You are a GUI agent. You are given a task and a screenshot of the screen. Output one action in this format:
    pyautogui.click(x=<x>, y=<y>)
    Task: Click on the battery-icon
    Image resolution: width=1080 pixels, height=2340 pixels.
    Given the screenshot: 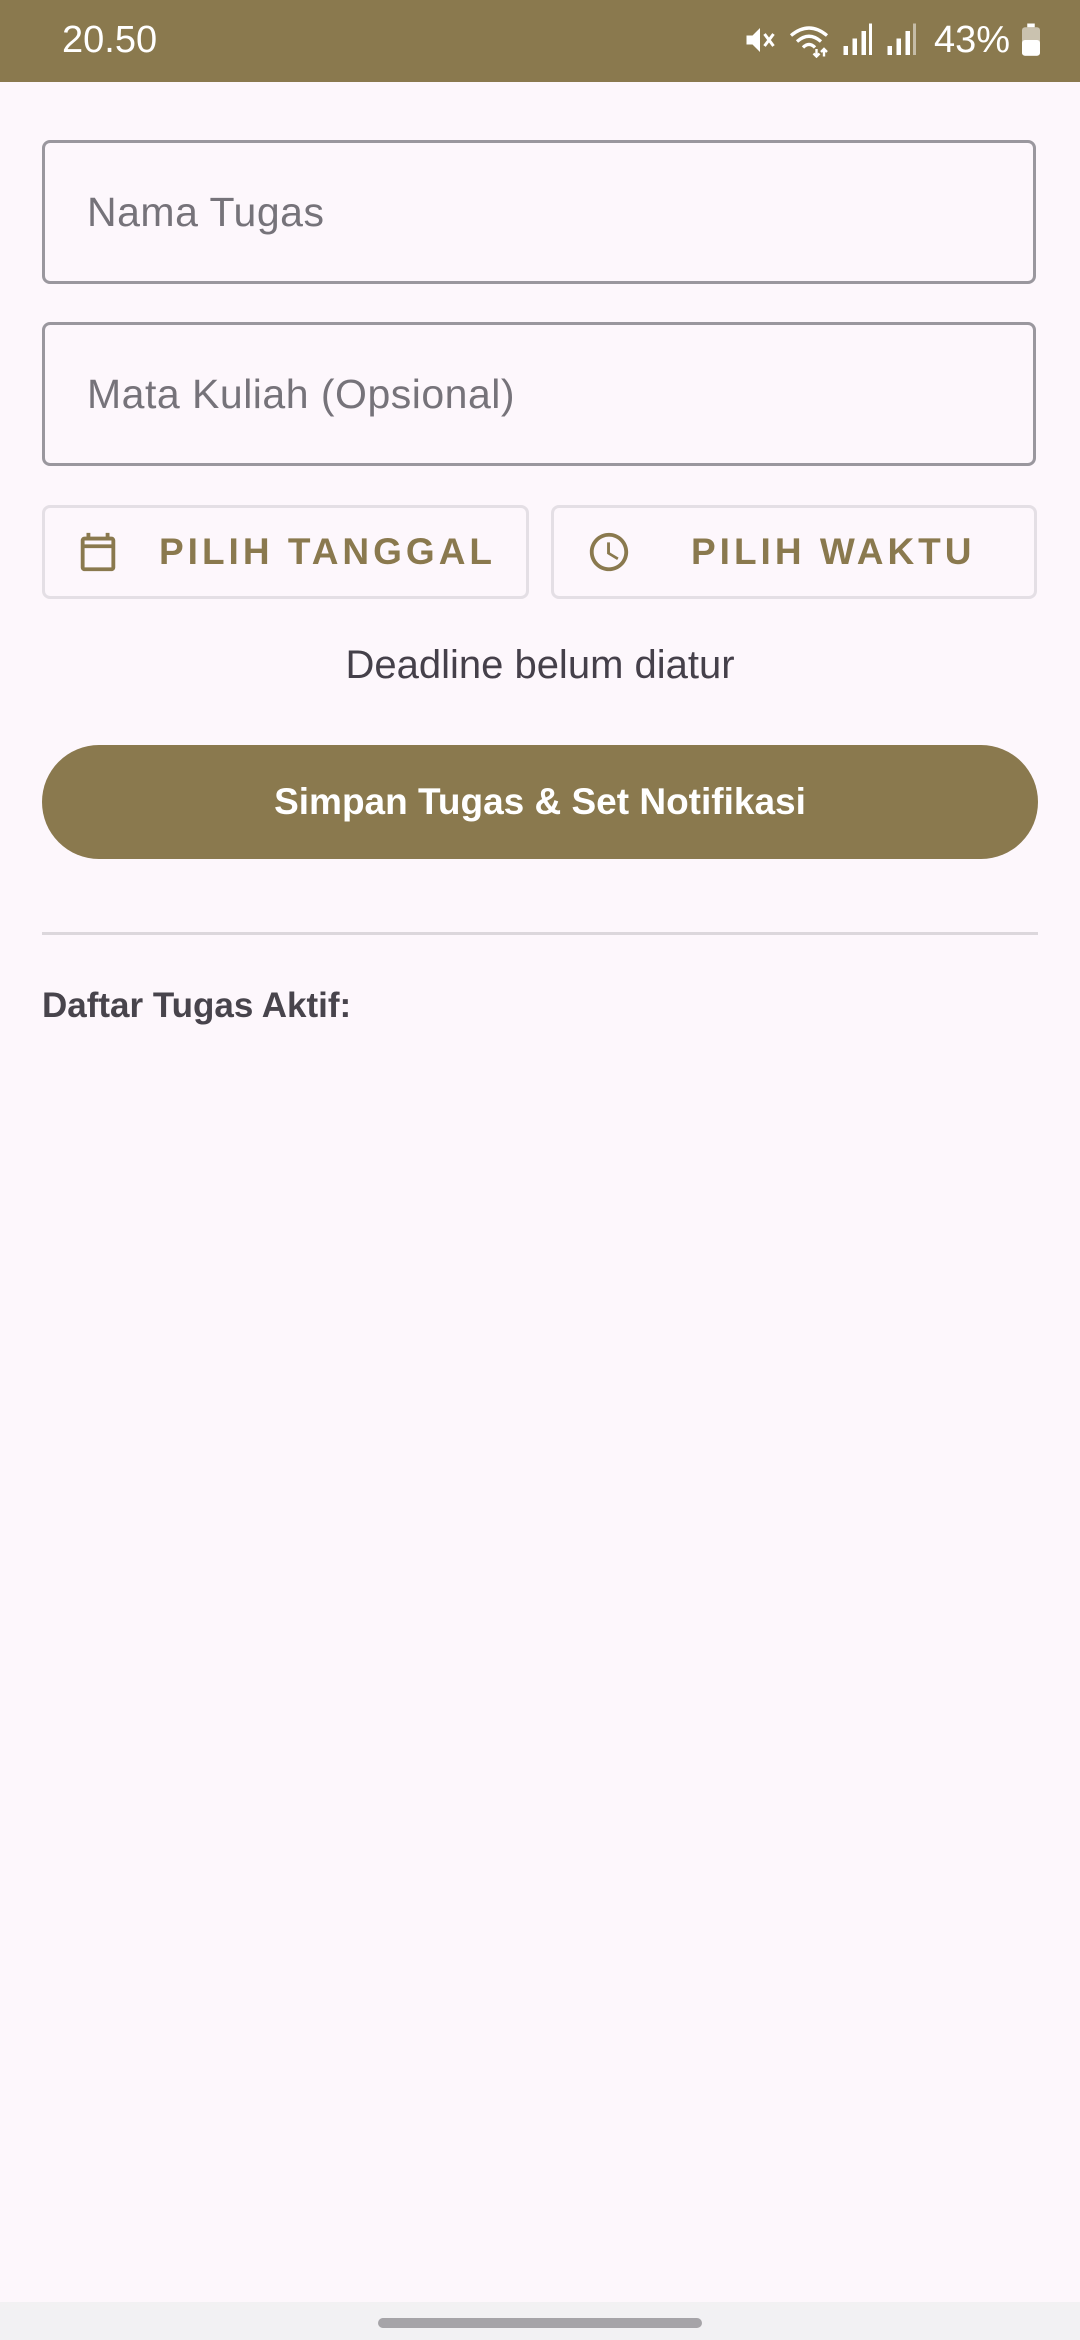 What is the action you would take?
    pyautogui.click(x=1031, y=39)
    